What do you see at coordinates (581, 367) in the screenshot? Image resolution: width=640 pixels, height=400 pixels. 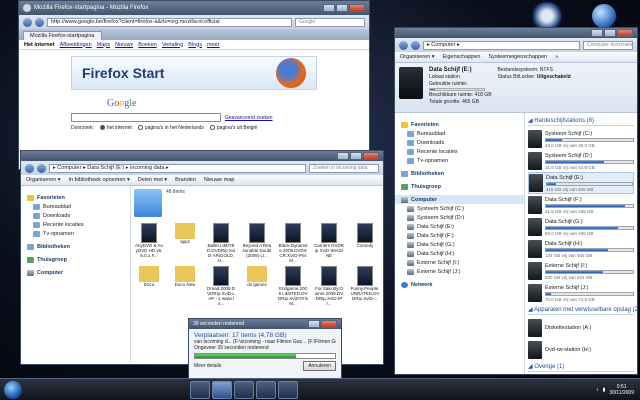 I see `other-section-header: ◢ Overige (1)` at bounding box center [581, 367].